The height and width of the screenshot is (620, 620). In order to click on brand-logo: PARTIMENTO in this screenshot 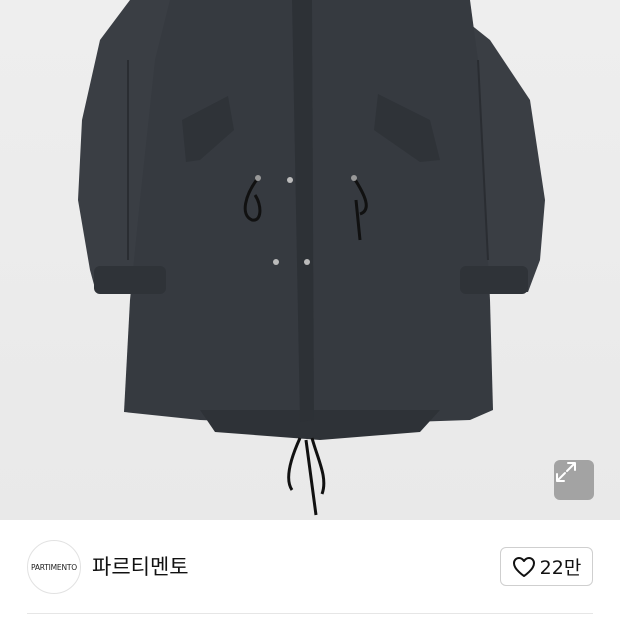, I will do `click(54, 567)`.